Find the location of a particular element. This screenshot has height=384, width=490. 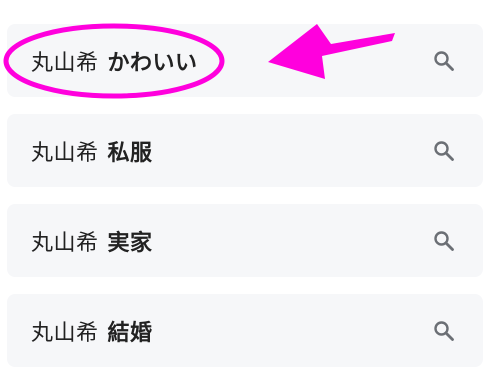

suggestion-suffix: かわいい is located at coordinates (152, 63).